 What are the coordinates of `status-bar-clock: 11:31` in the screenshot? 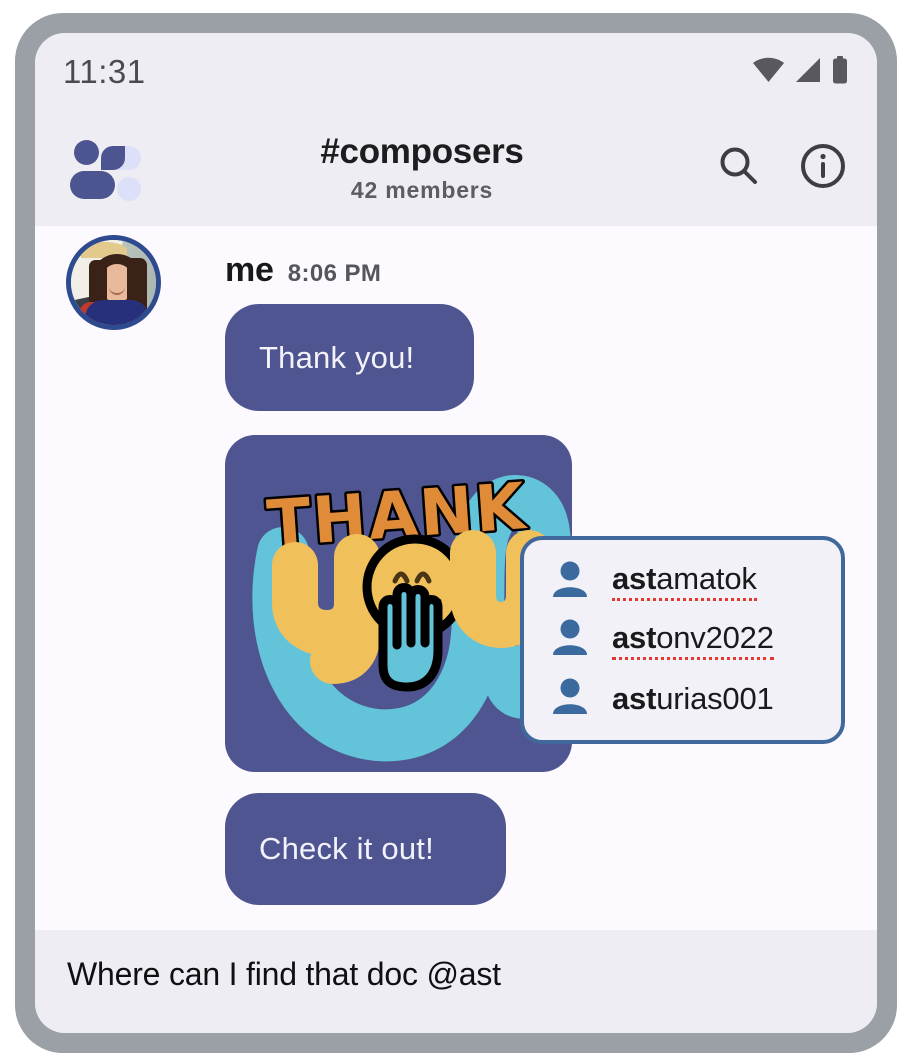 It's located at (104, 71).